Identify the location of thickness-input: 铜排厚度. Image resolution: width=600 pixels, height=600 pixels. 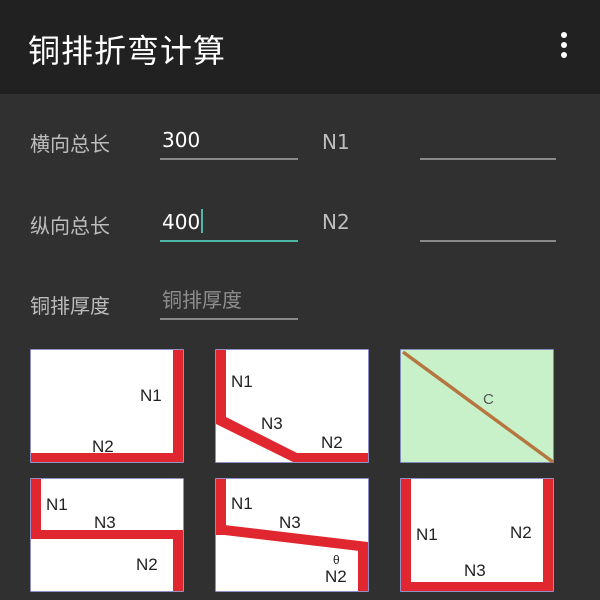
(229, 303).